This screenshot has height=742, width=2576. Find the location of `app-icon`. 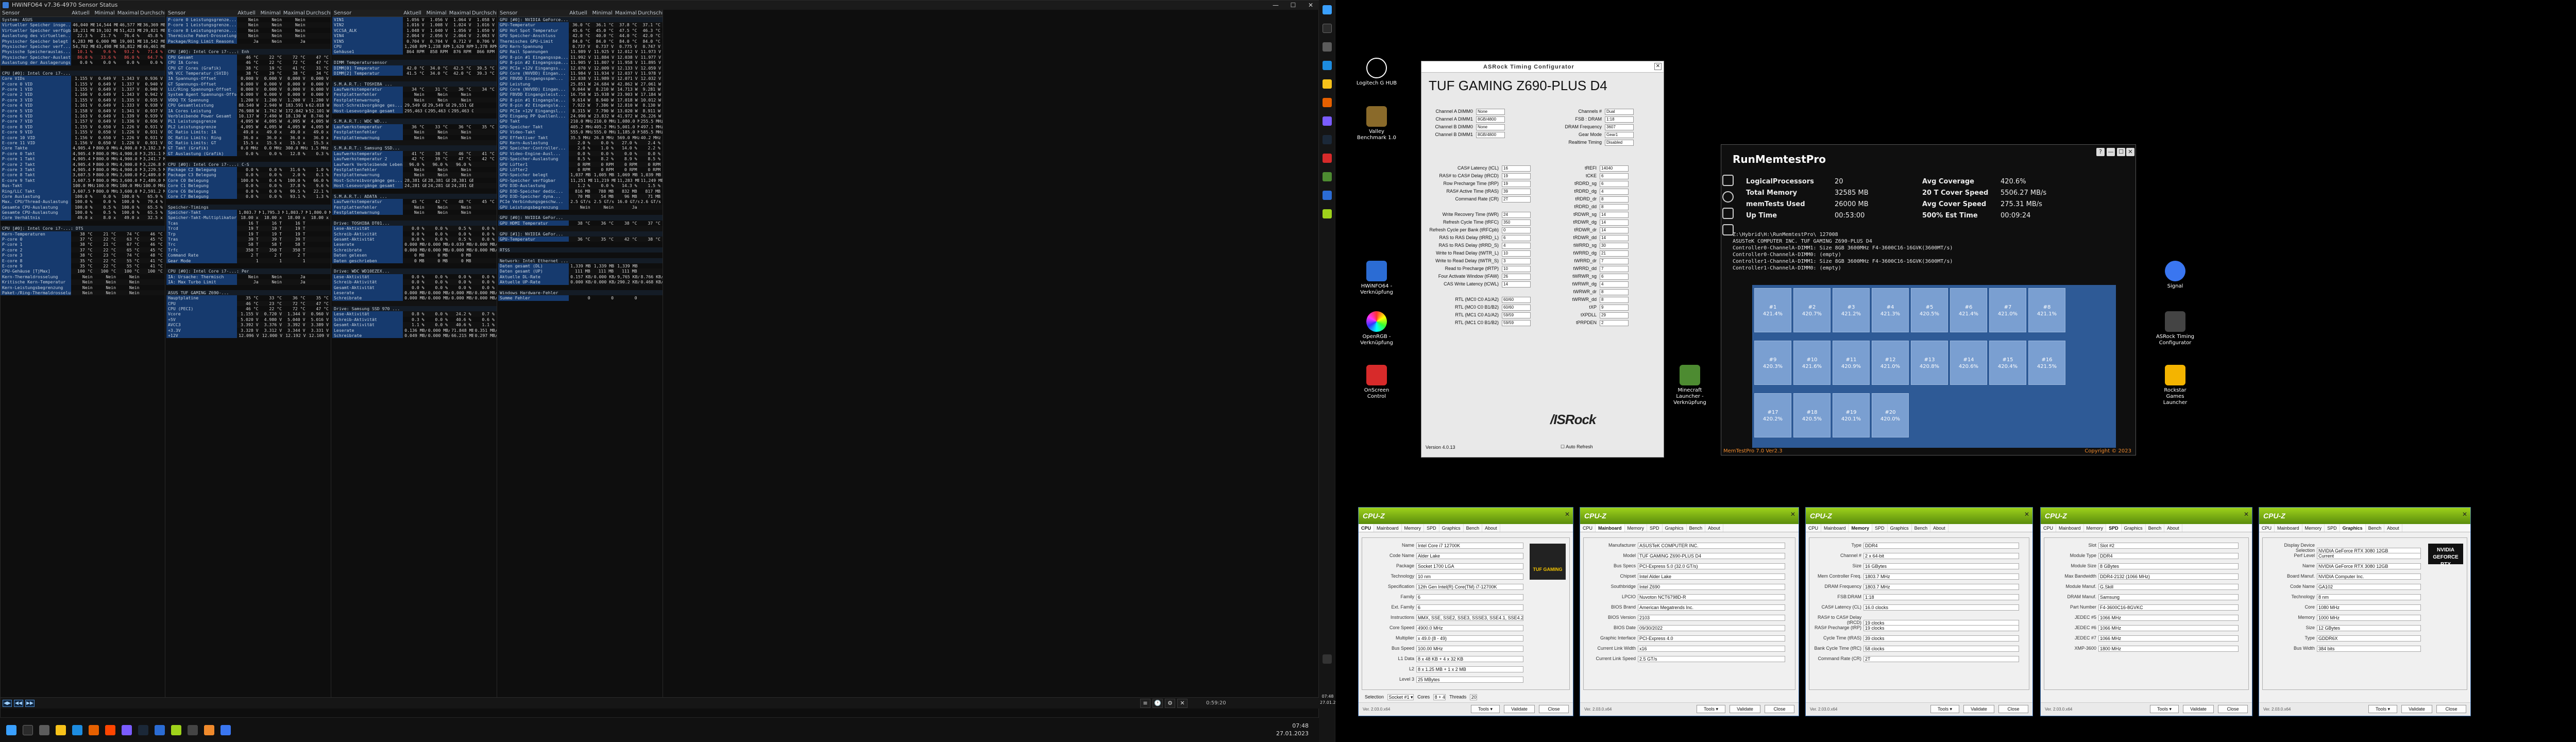

app-icon is located at coordinates (1327, 176).